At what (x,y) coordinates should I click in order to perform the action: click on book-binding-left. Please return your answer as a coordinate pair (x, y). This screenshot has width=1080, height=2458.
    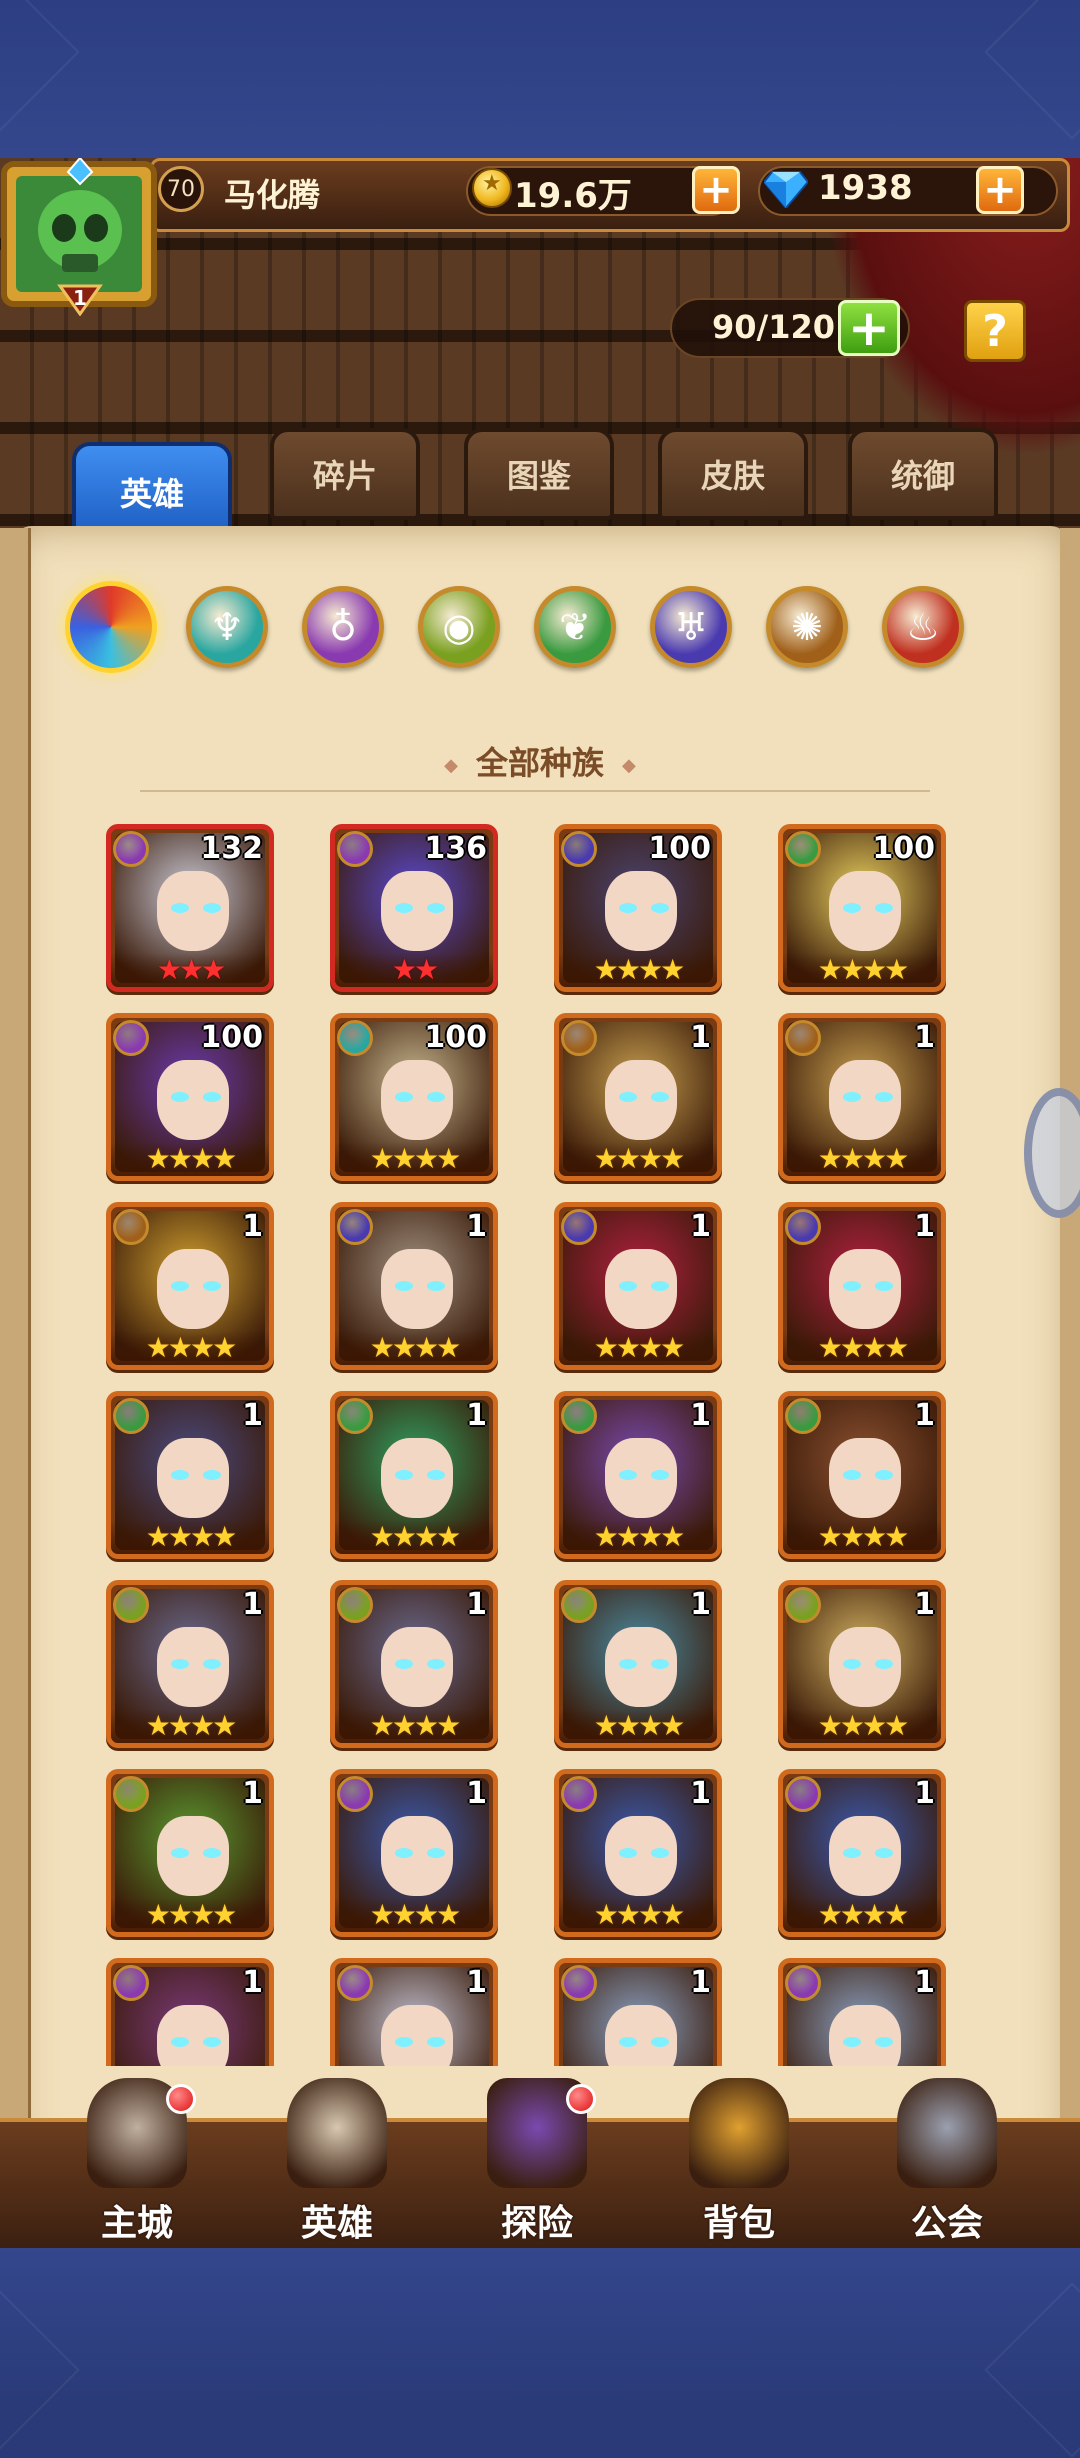
    Looking at the image, I should click on (15, 1388).